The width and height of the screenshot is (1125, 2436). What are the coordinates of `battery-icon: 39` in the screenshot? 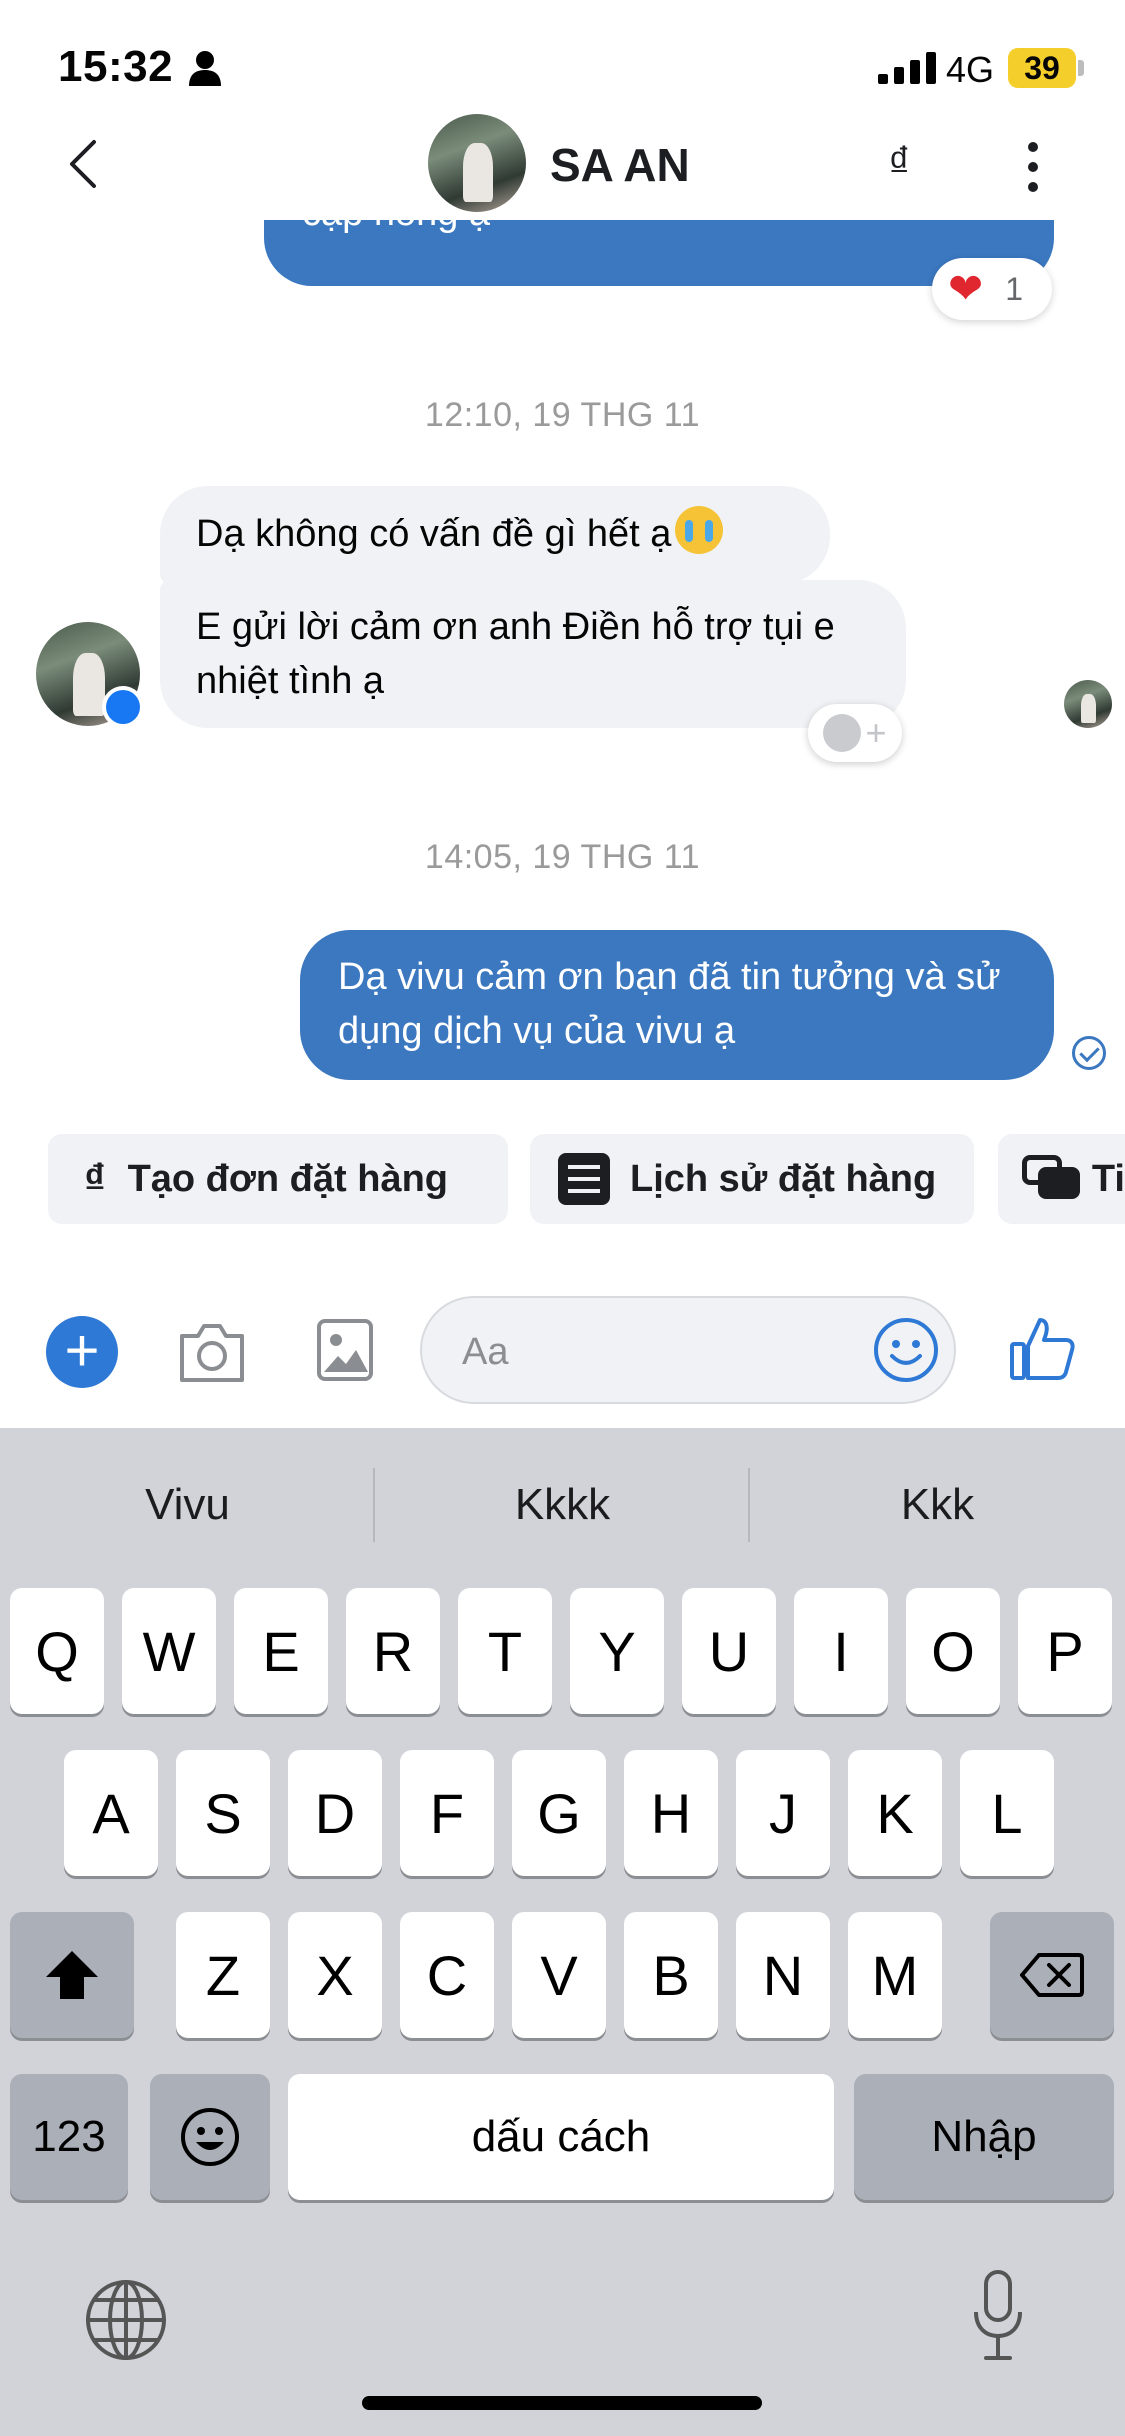 It's located at (1042, 68).